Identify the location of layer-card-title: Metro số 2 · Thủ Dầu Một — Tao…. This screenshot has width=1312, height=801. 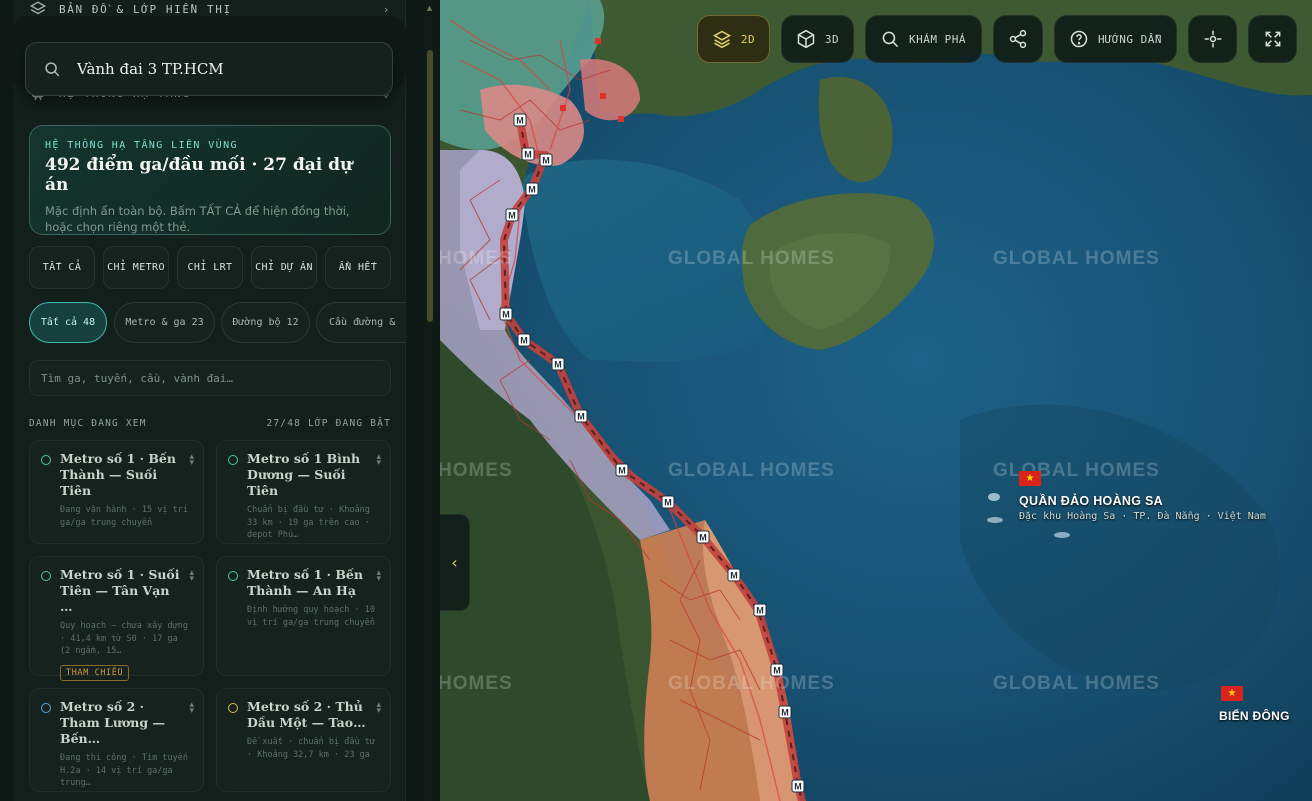
(306, 714).